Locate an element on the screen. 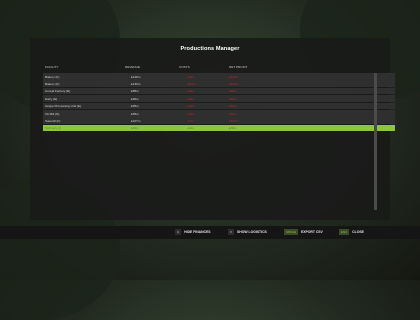 The height and width of the screenshot is (320, 420). table-row: Dairy (E) £90m -£6m £84m is located at coordinates (219, 98).